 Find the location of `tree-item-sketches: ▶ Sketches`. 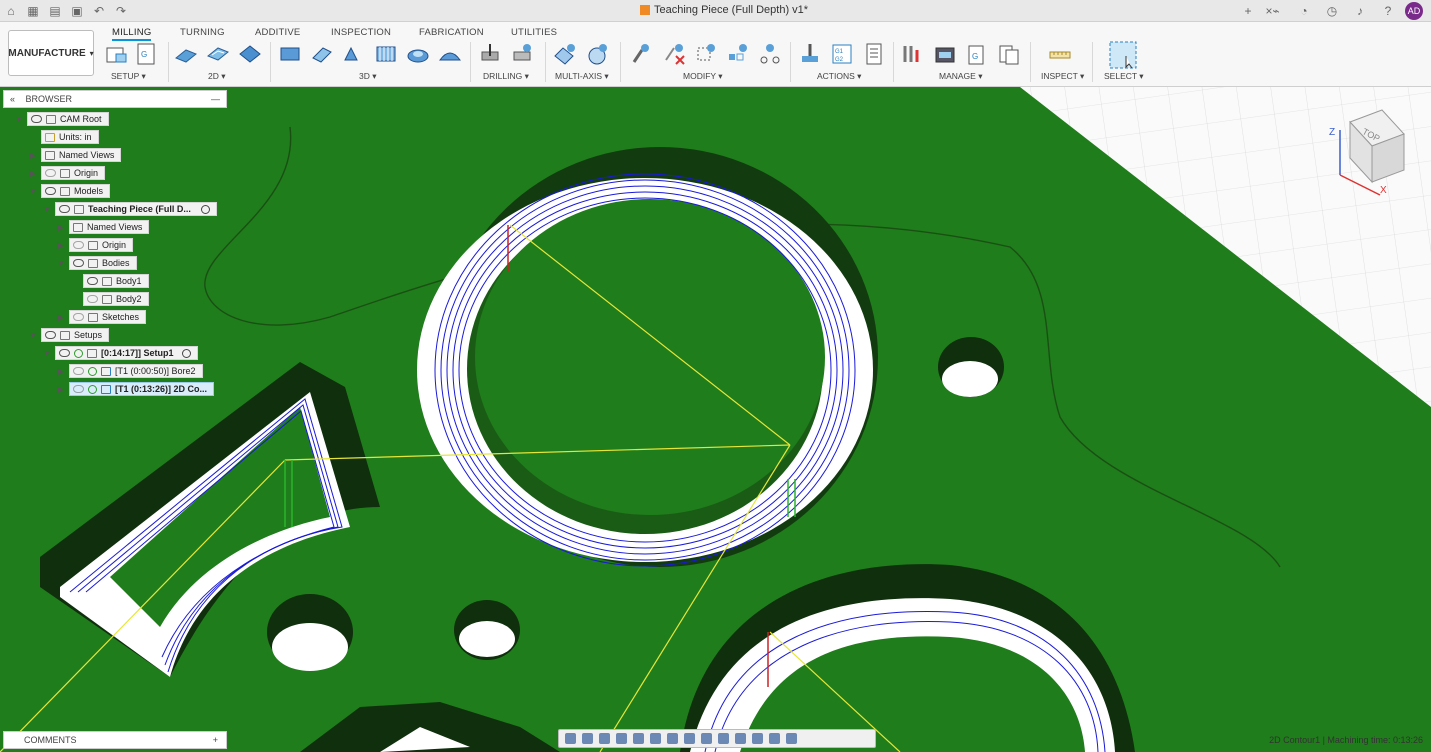

tree-item-sketches: ▶ Sketches is located at coordinates (101, 317).